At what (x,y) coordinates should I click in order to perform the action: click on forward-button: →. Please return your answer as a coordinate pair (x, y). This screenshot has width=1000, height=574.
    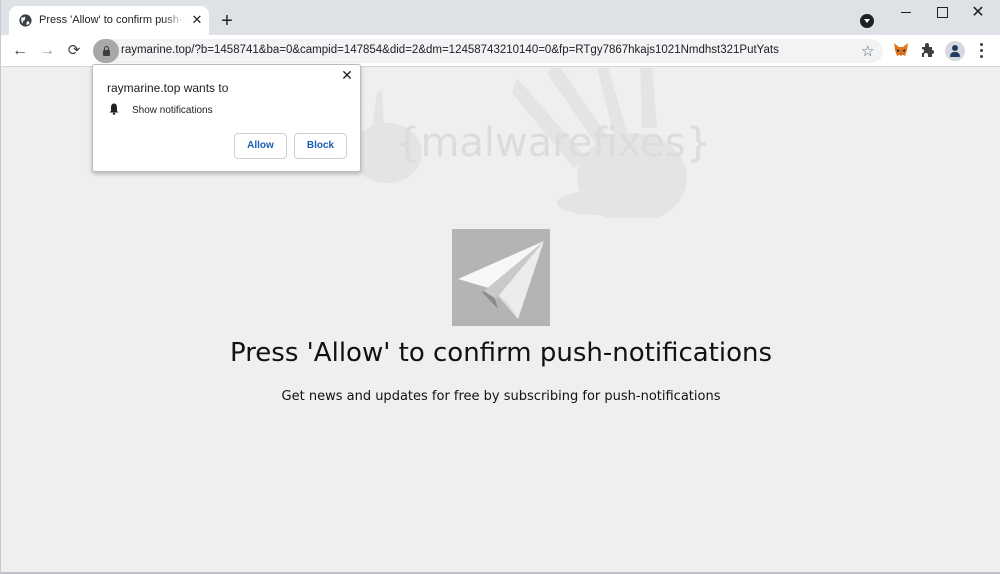
    Looking at the image, I should click on (47, 51).